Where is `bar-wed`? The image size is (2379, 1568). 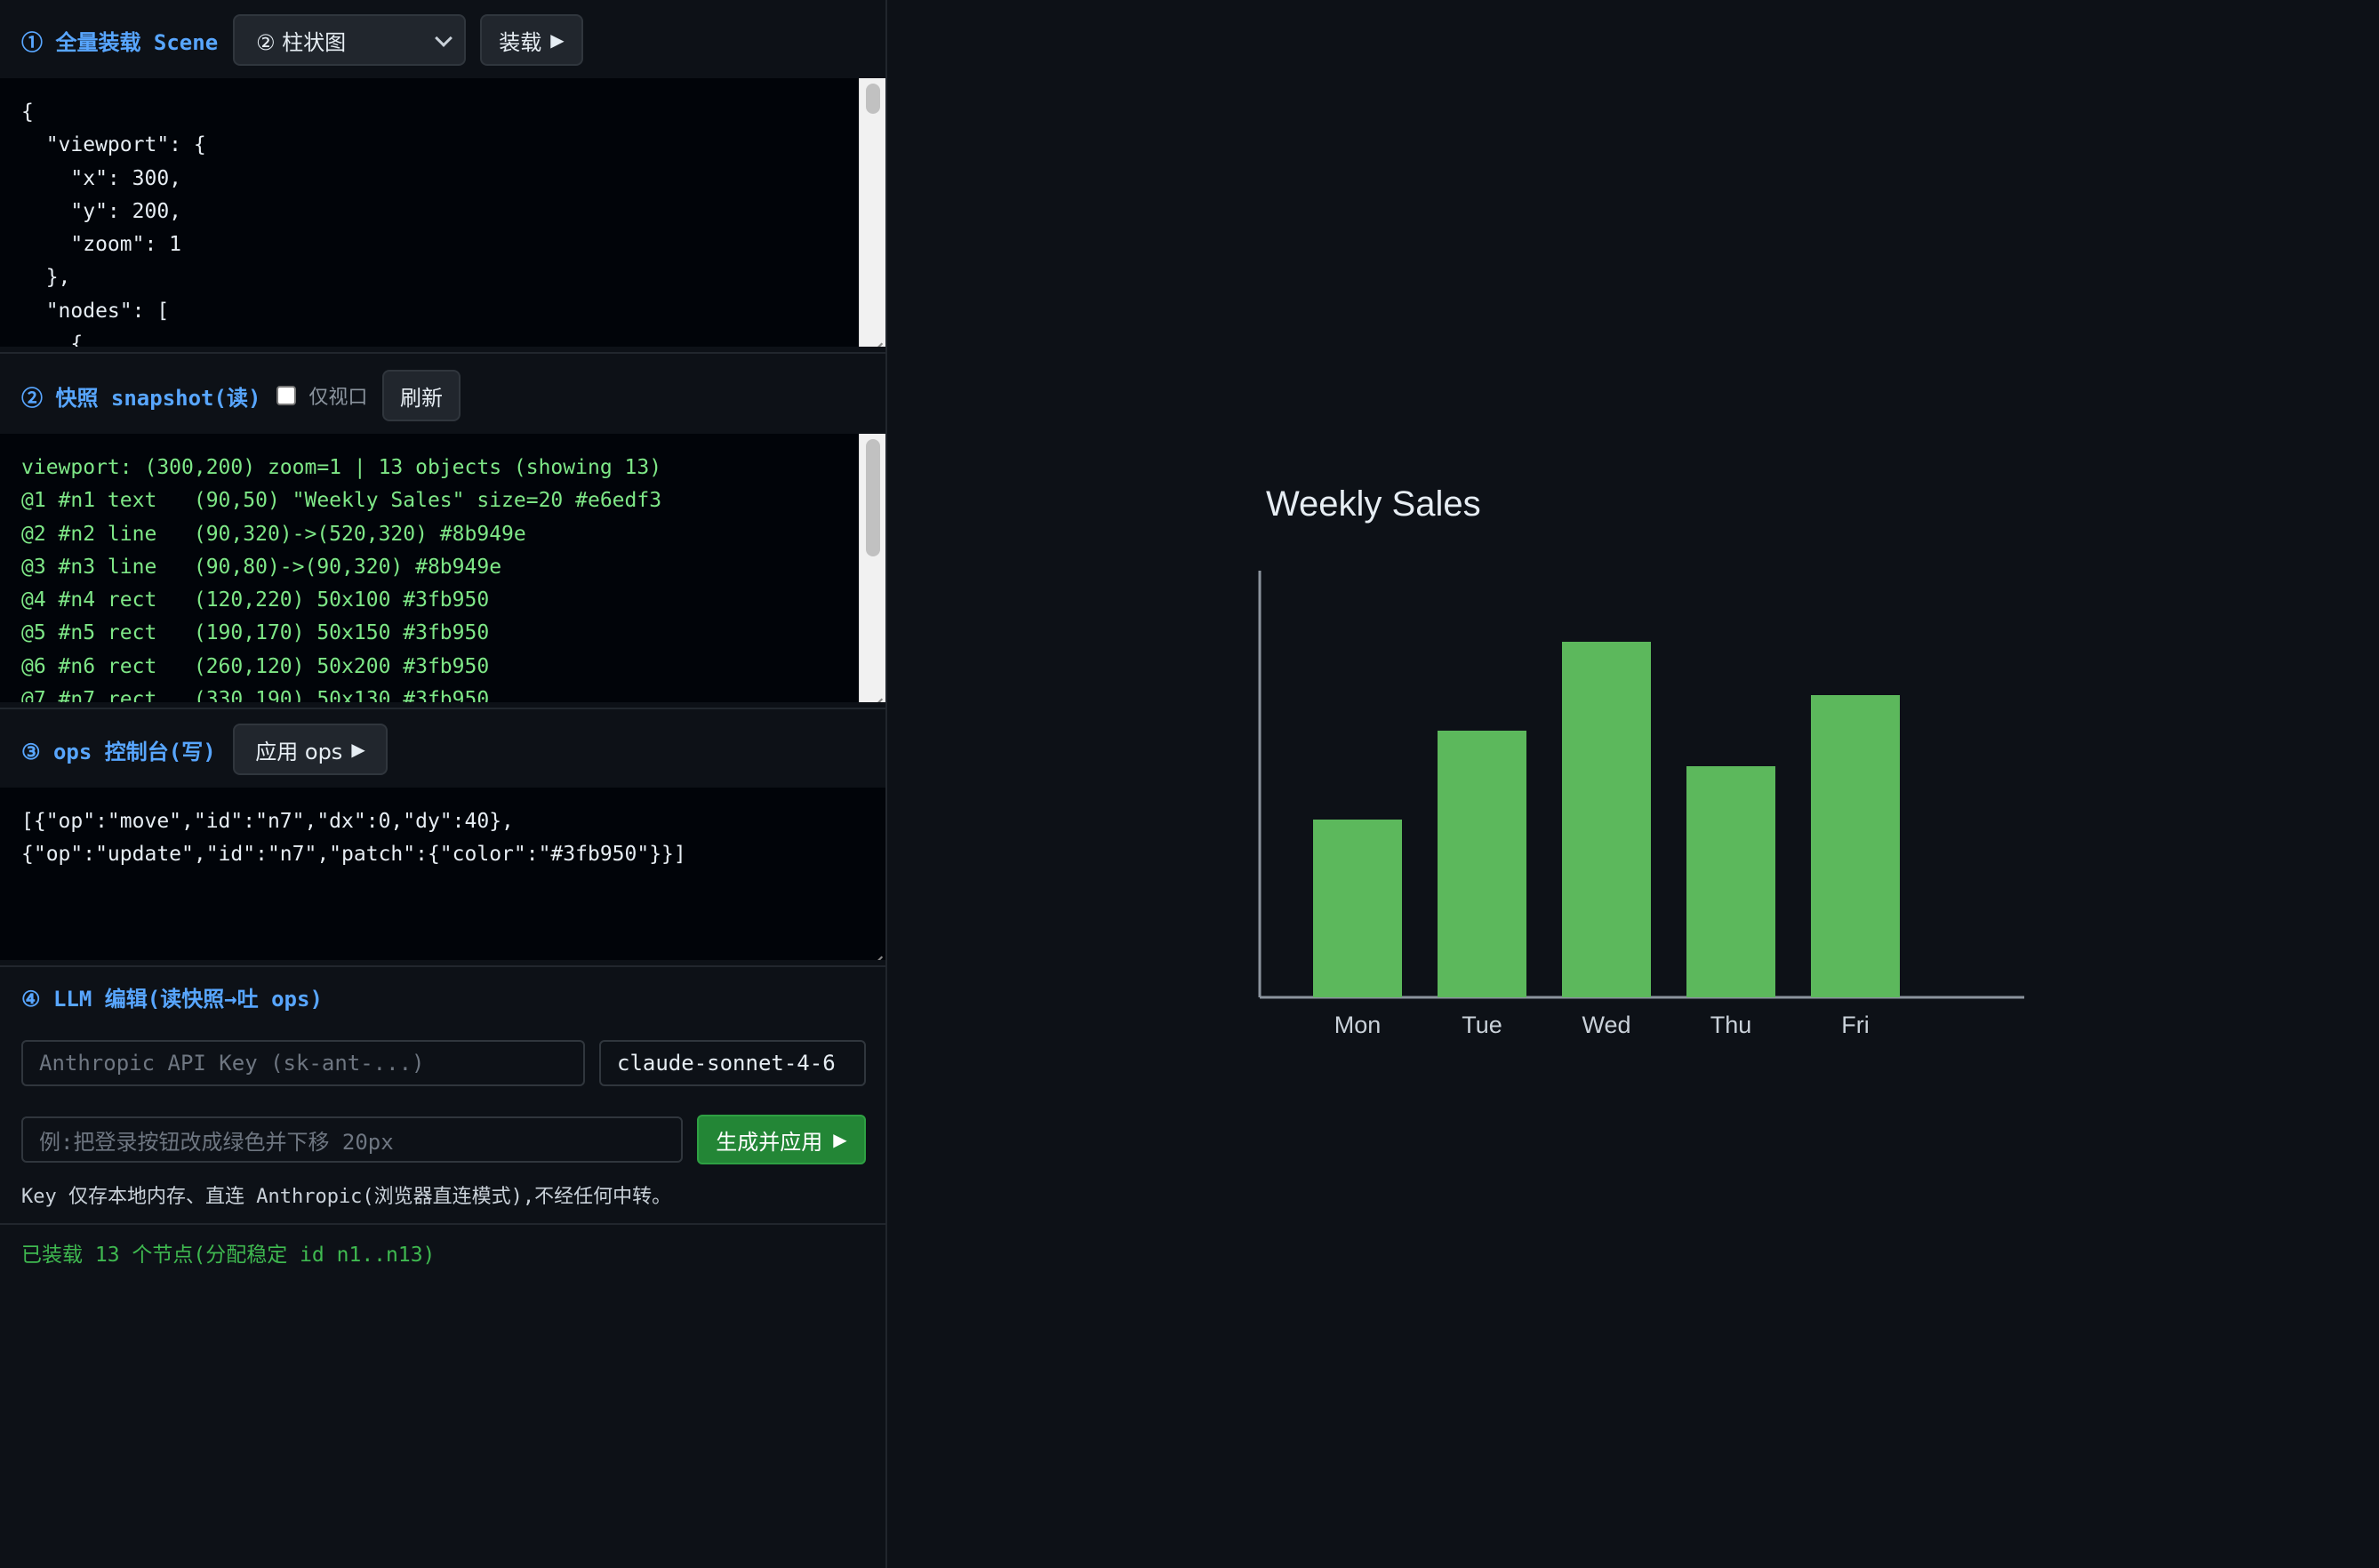 bar-wed is located at coordinates (1606, 819).